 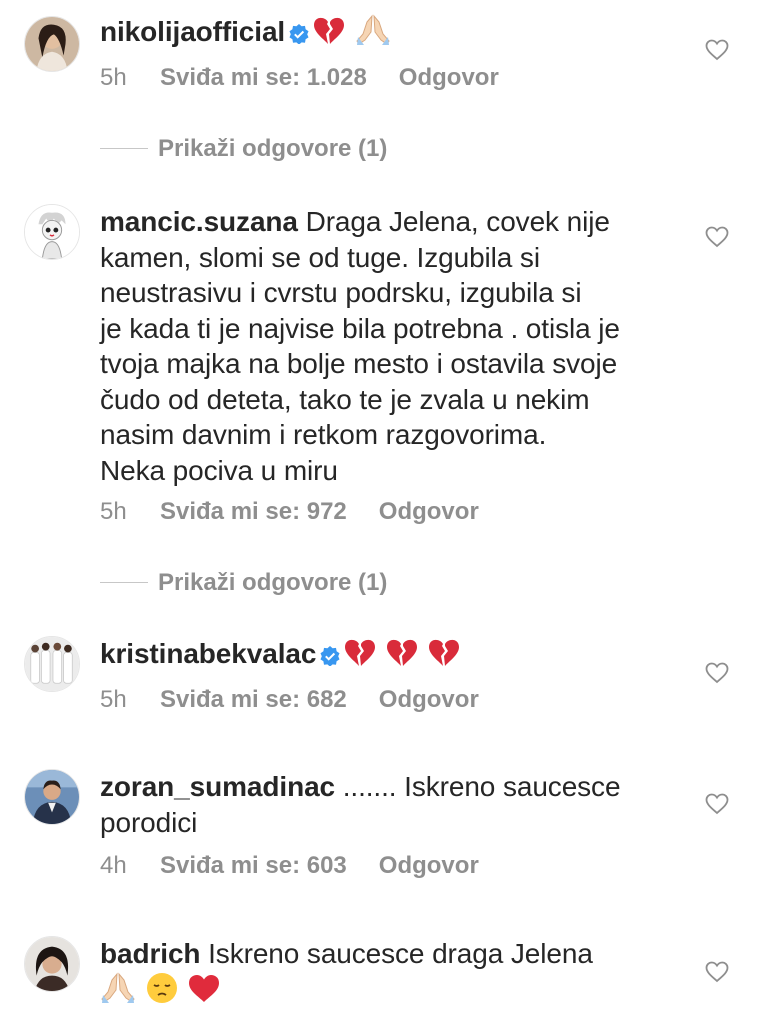 I want to click on comment-text: badrich Iskreno saucesce draga Jelena, so click(x=390, y=974).